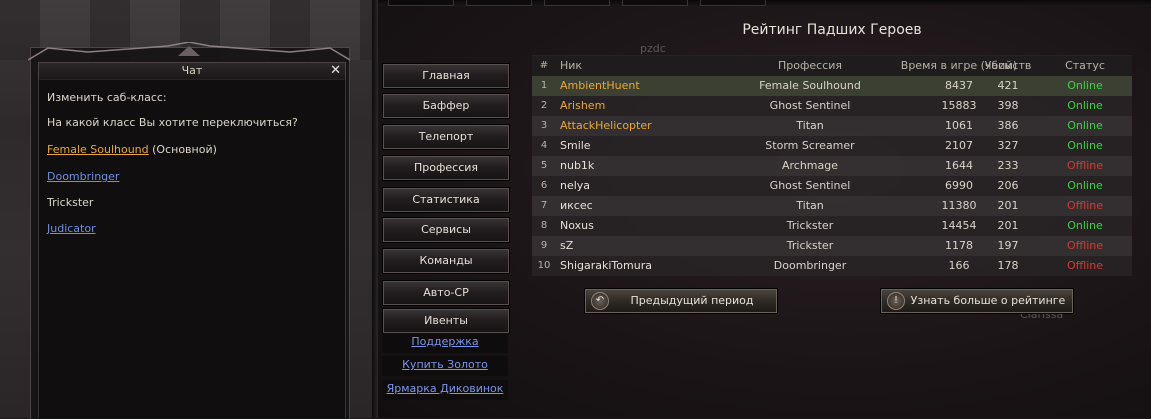 The image size is (1151, 419). I want to click on menu-button-buffer: Баффер, so click(446, 106).